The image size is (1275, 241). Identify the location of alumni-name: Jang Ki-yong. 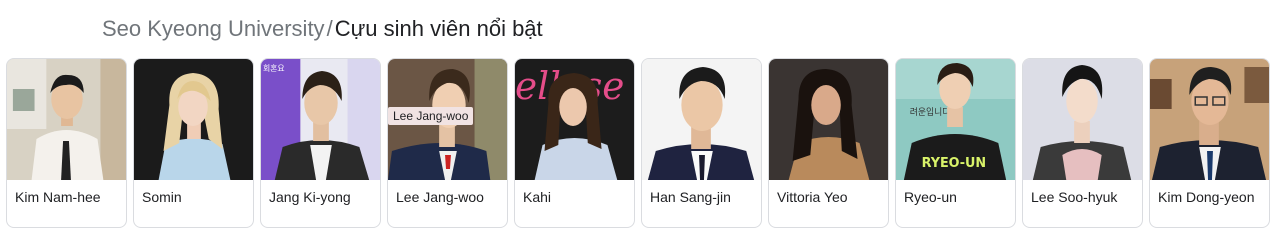
(310, 197).